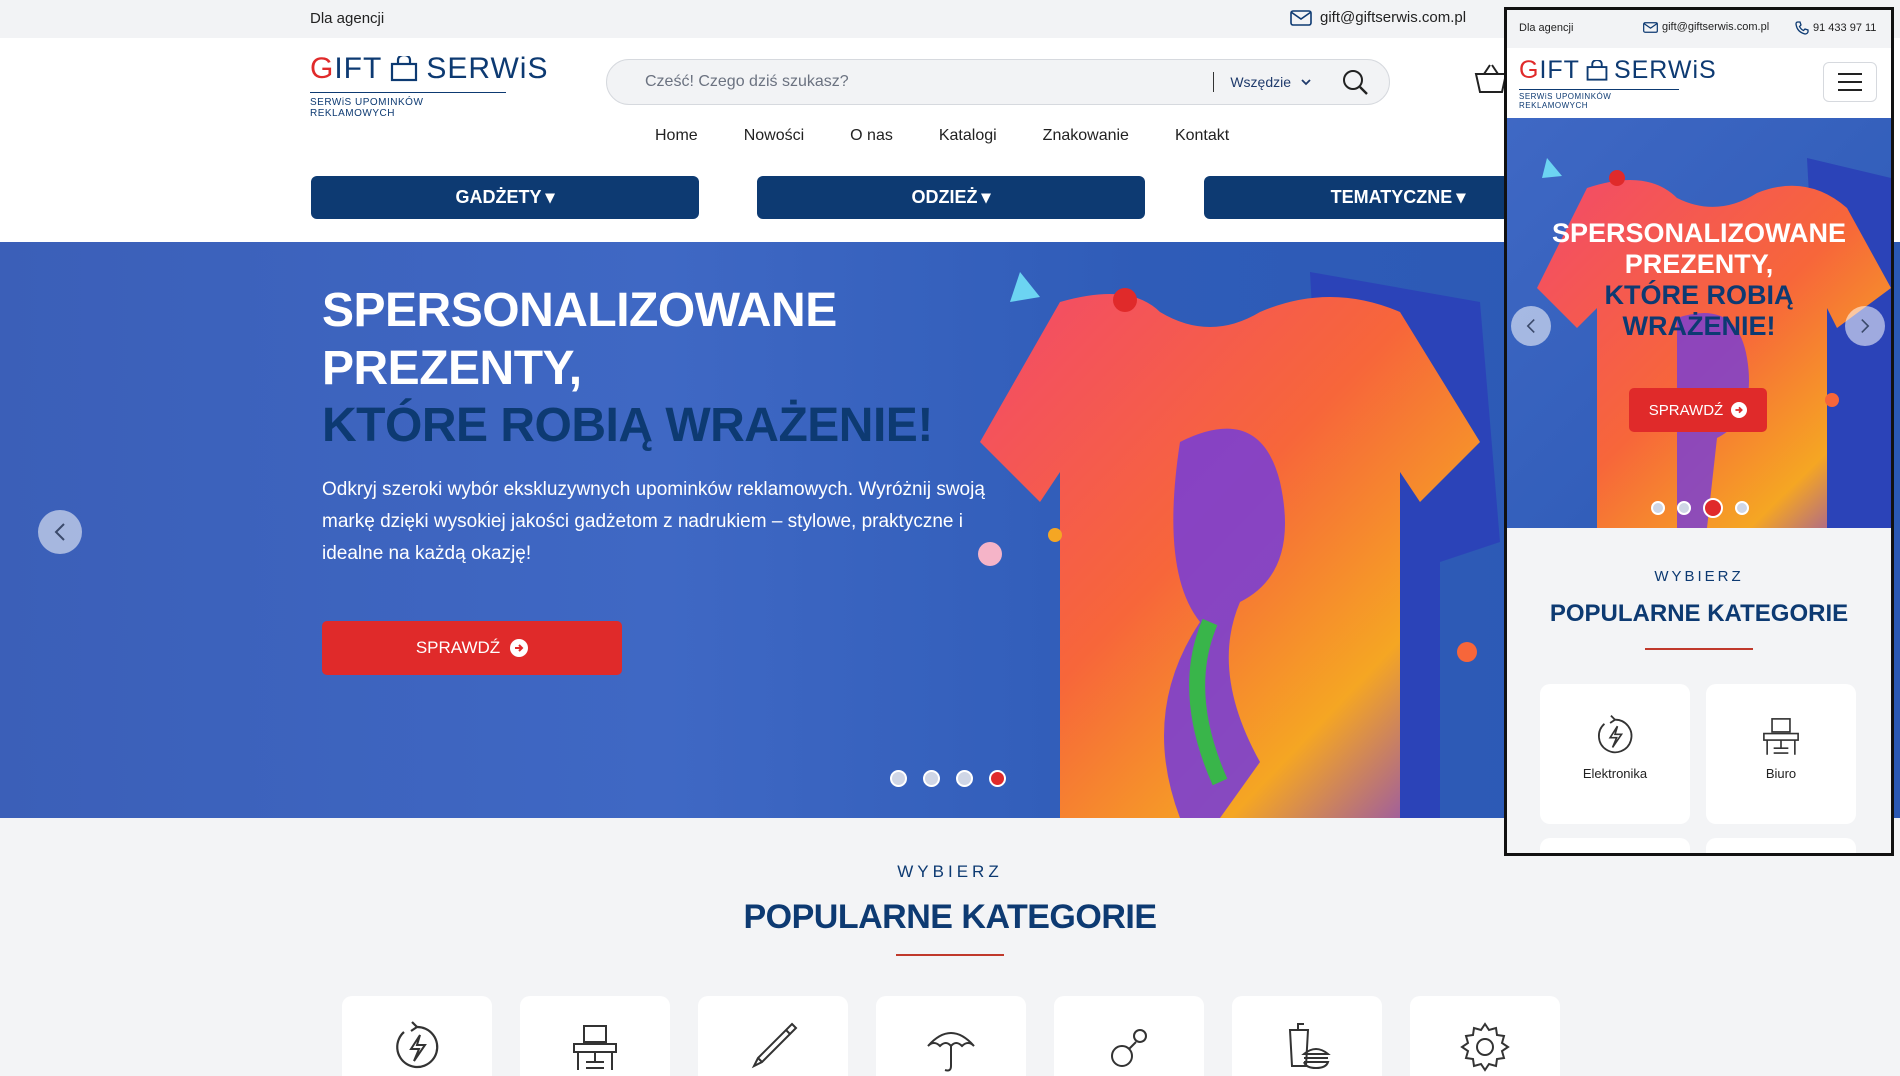  Describe the element at coordinates (1615, 773) in the screenshot. I see `category-label: Elektronika` at that location.